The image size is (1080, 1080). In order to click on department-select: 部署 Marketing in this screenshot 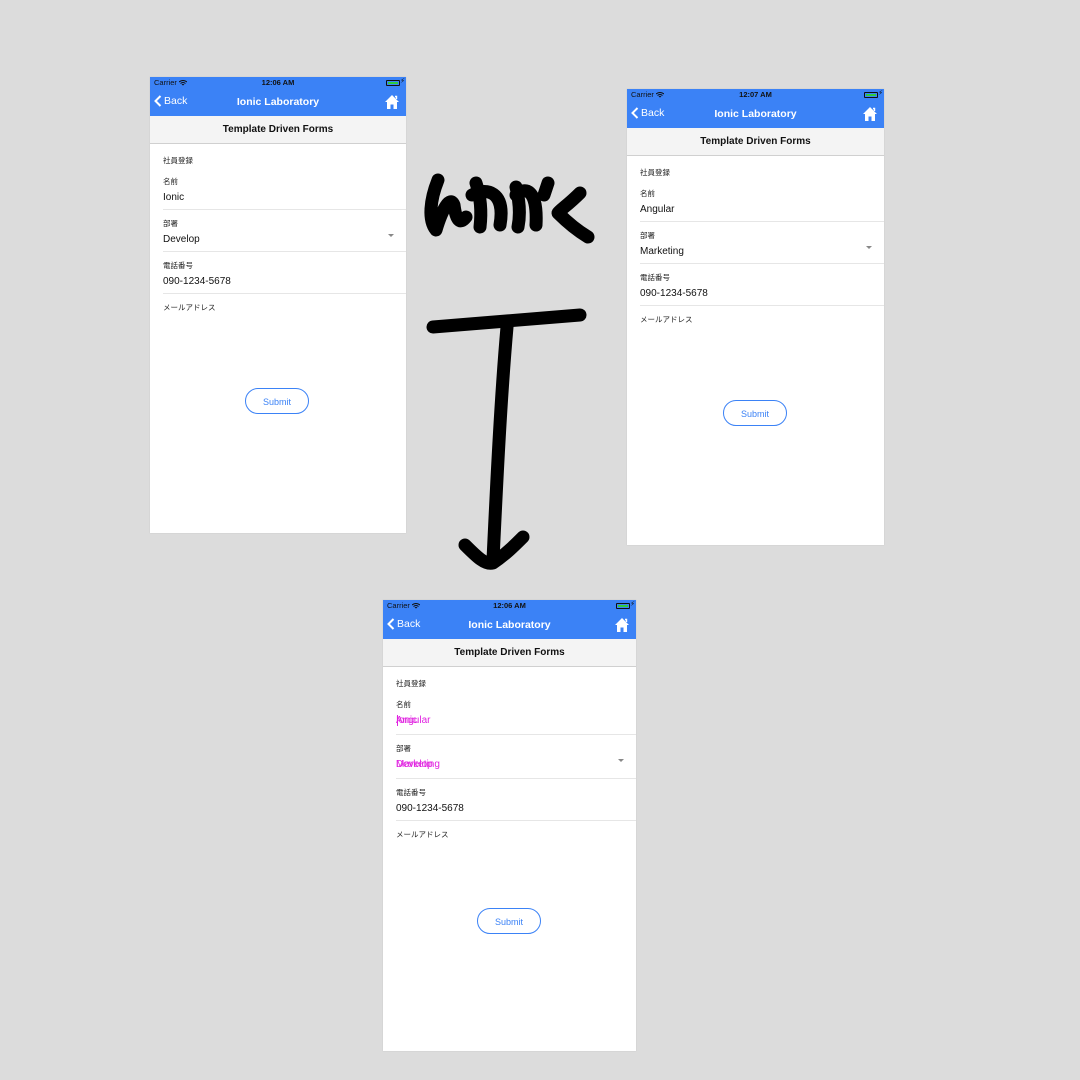, I will do `click(762, 243)`.